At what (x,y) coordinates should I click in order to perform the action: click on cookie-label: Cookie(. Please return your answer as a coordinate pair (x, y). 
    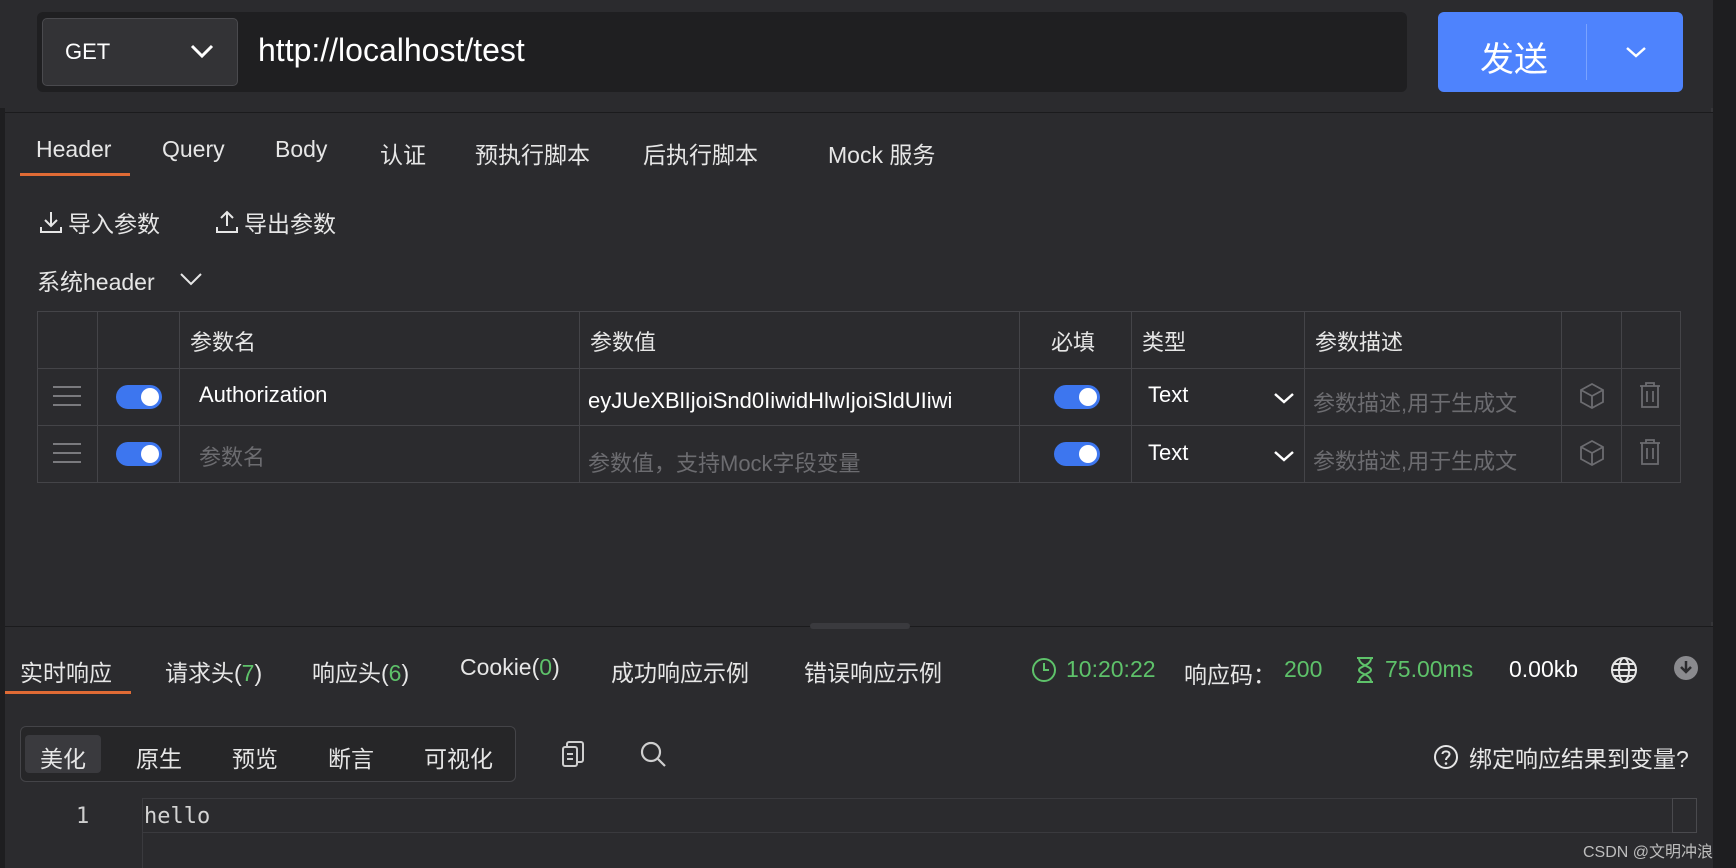
    Looking at the image, I should click on (500, 667).